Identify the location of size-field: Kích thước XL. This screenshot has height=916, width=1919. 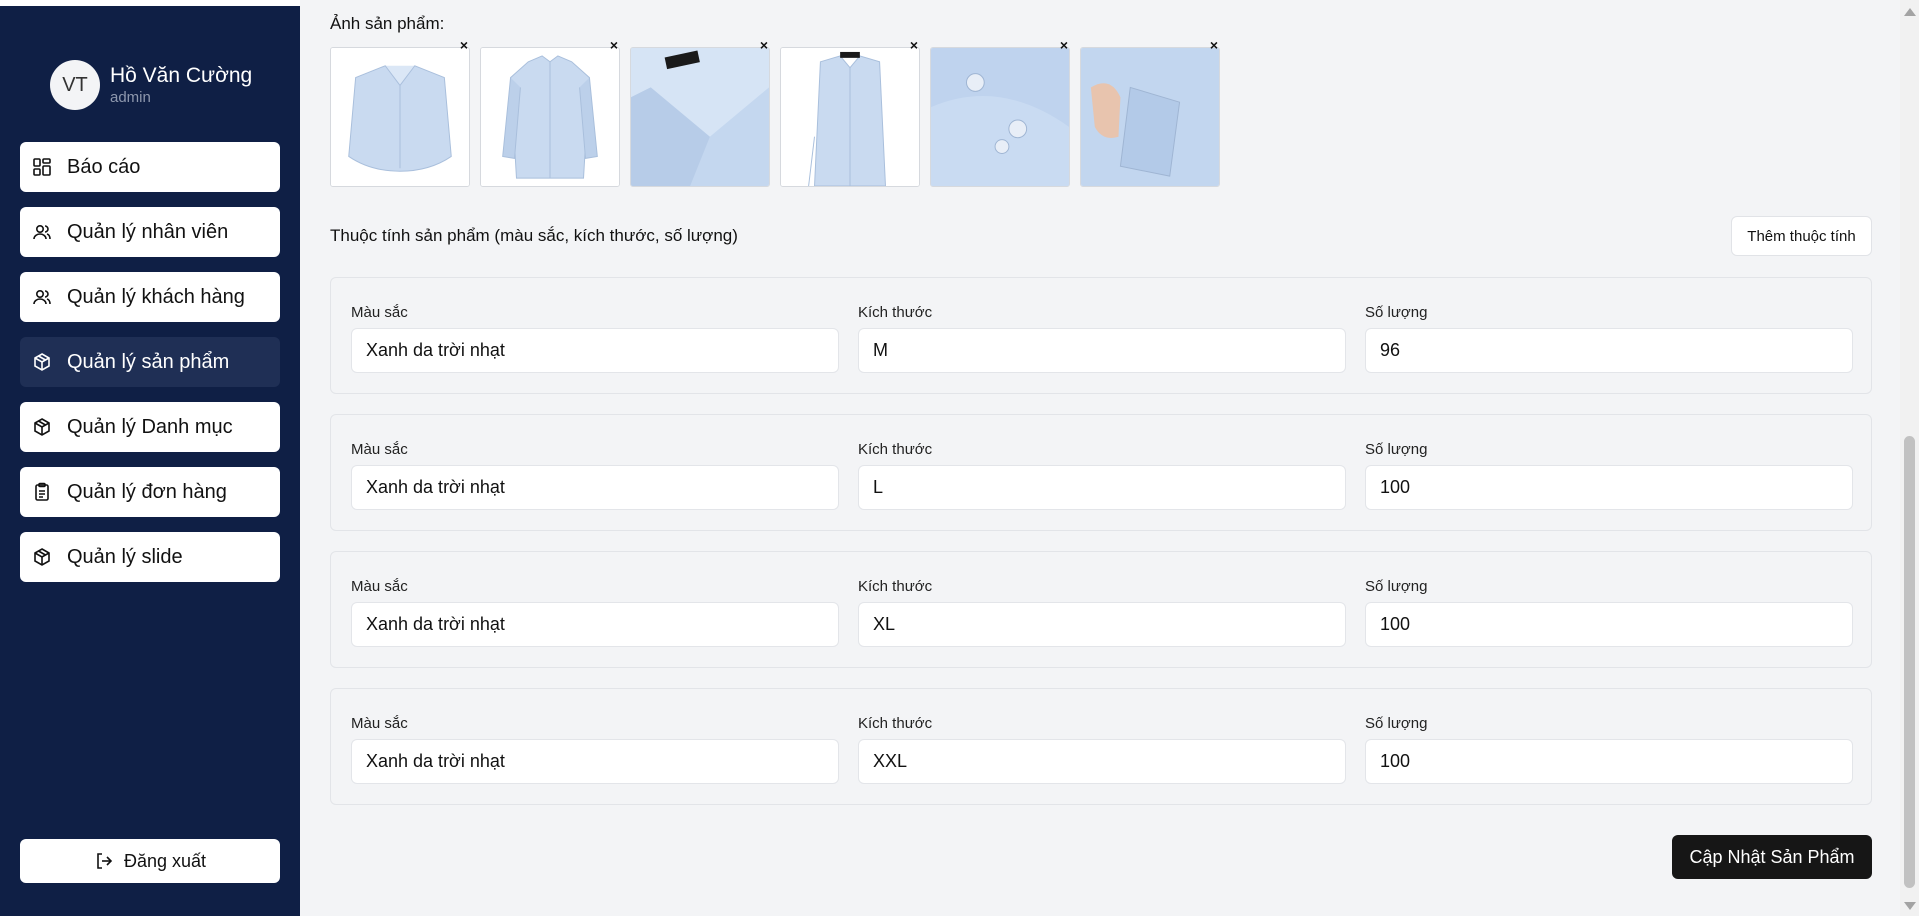
(1102, 612).